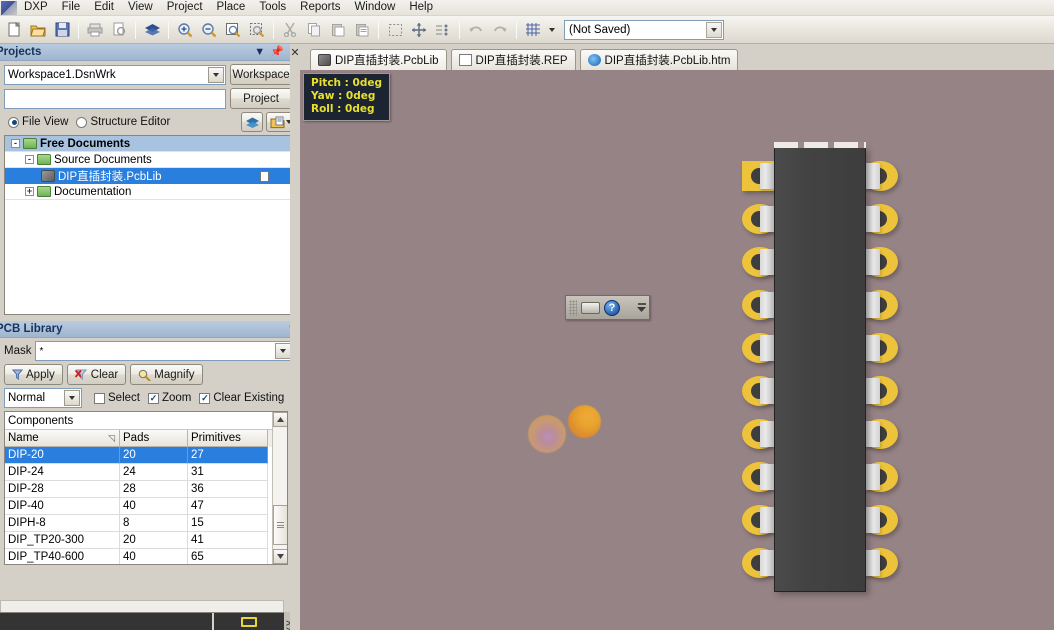 The width and height of the screenshot is (1054, 630). I want to click on keyboard-icon, so click(590, 307).